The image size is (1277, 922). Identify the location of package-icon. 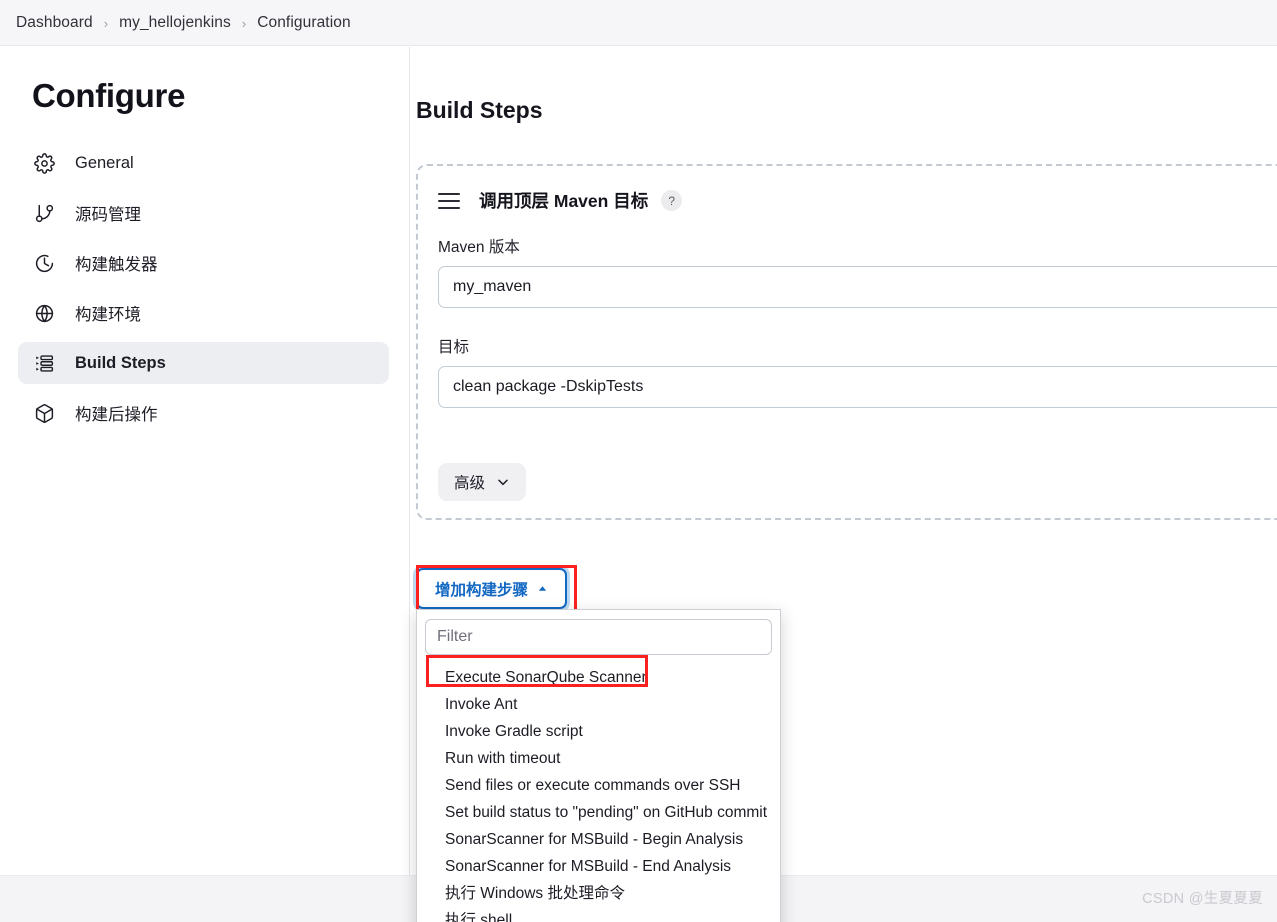
(44, 413).